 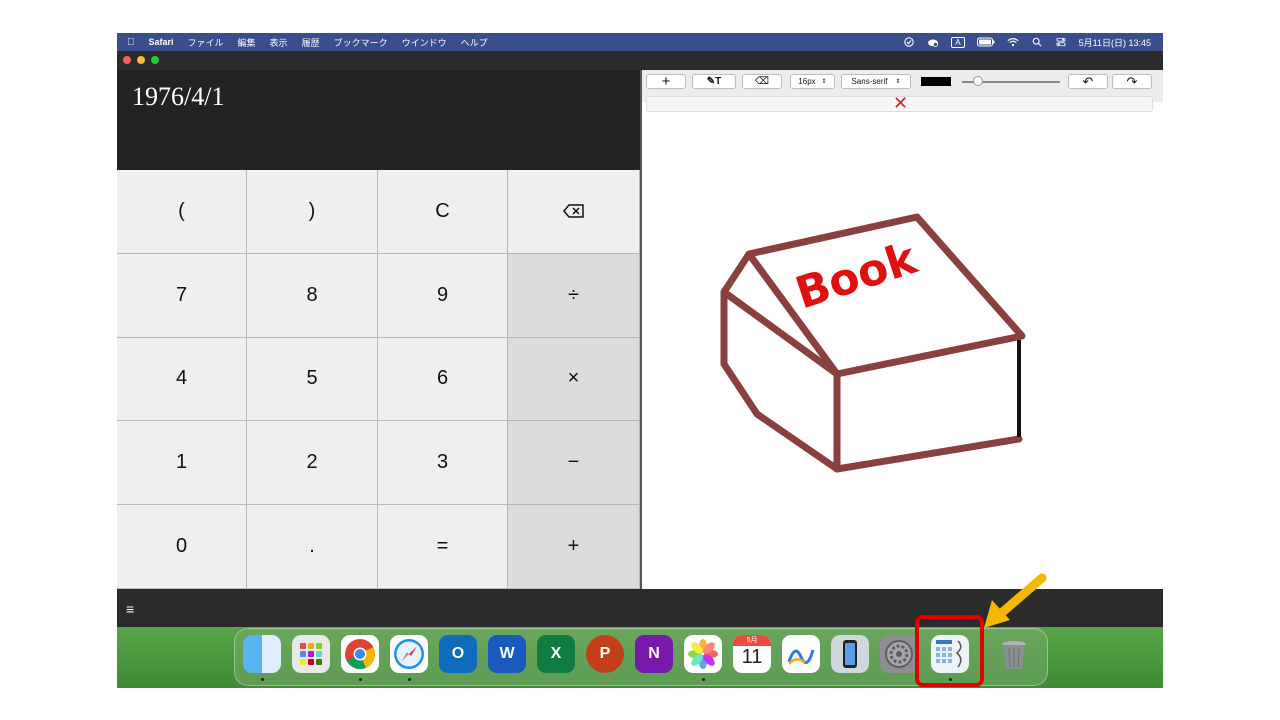 I want to click on calendar-day: 11, so click(x=752, y=657).